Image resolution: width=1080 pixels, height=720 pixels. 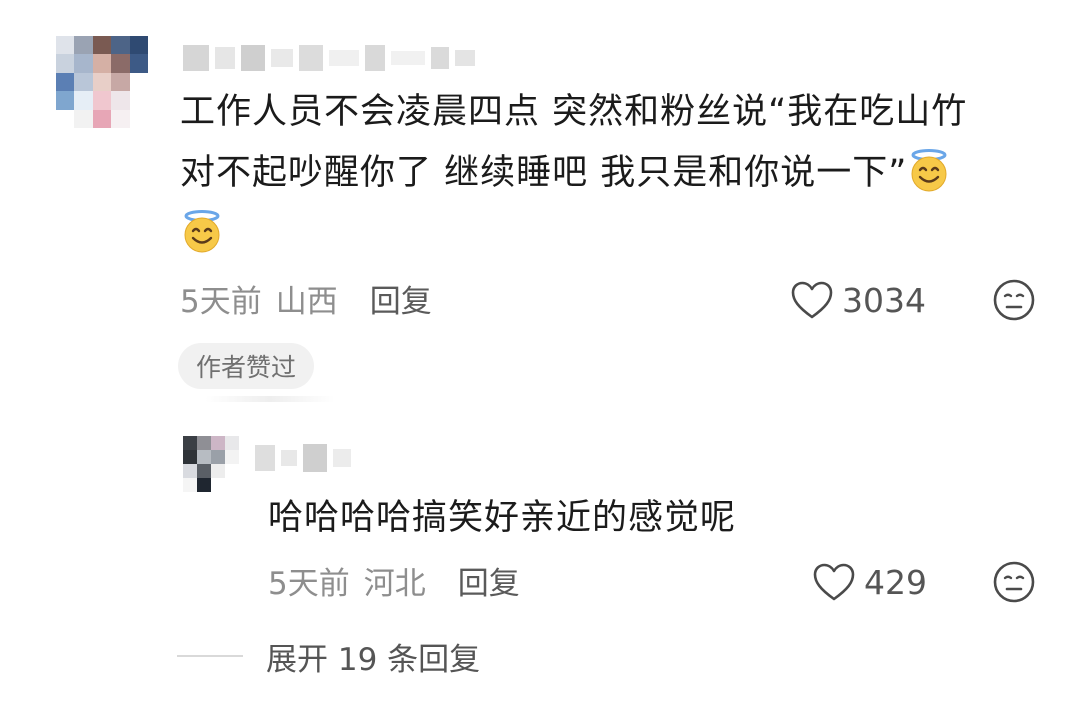 What do you see at coordinates (502, 518) in the screenshot?
I see `reply-text: 哈哈哈哈搞笑好亲近的感觉呢` at bounding box center [502, 518].